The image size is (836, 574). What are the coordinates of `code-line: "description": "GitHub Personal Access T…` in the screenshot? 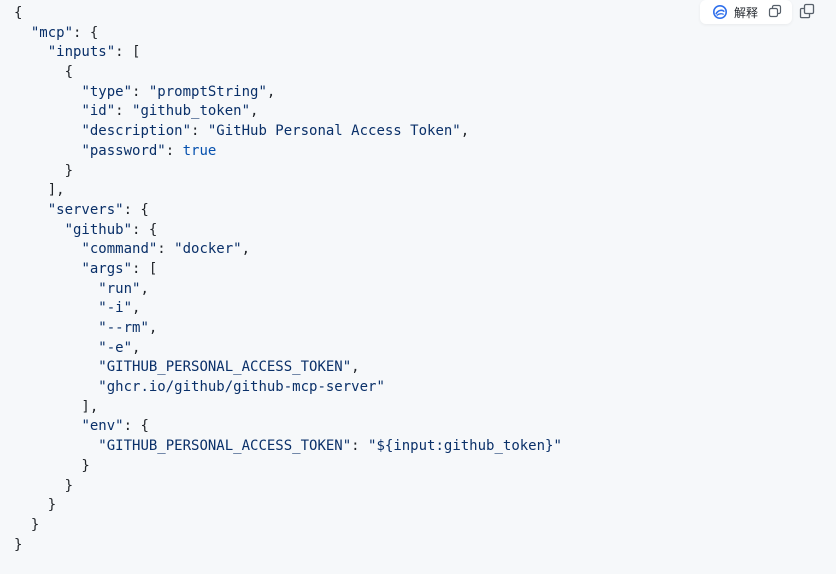 It's located at (275, 131).